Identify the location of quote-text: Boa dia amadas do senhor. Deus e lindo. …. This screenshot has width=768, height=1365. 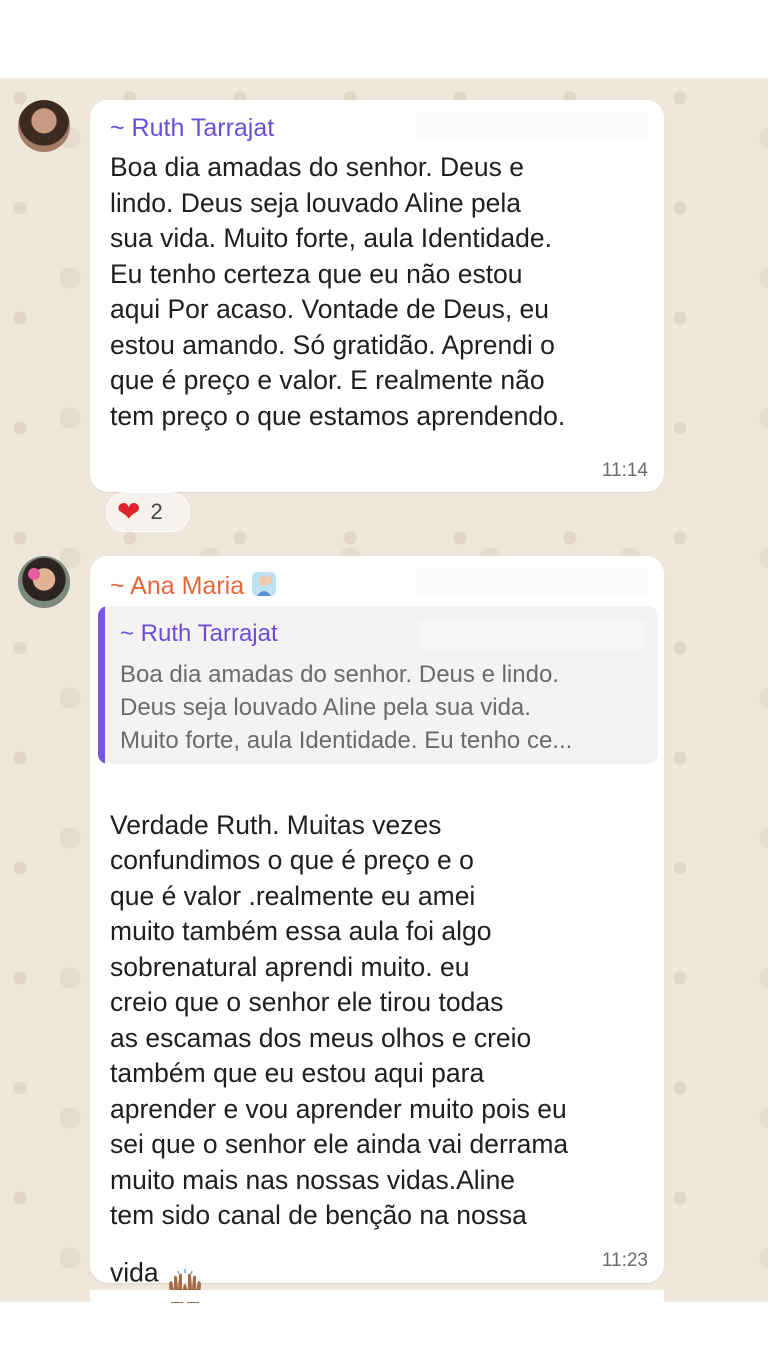
(346, 707).